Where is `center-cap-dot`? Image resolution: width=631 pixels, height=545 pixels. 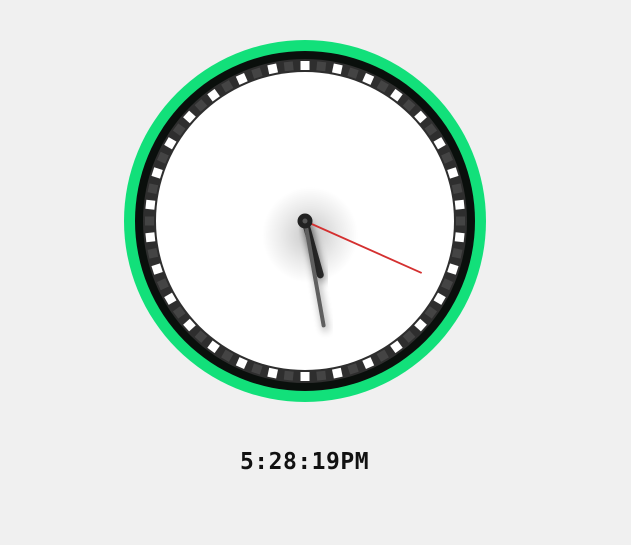 center-cap-dot is located at coordinates (305, 221).